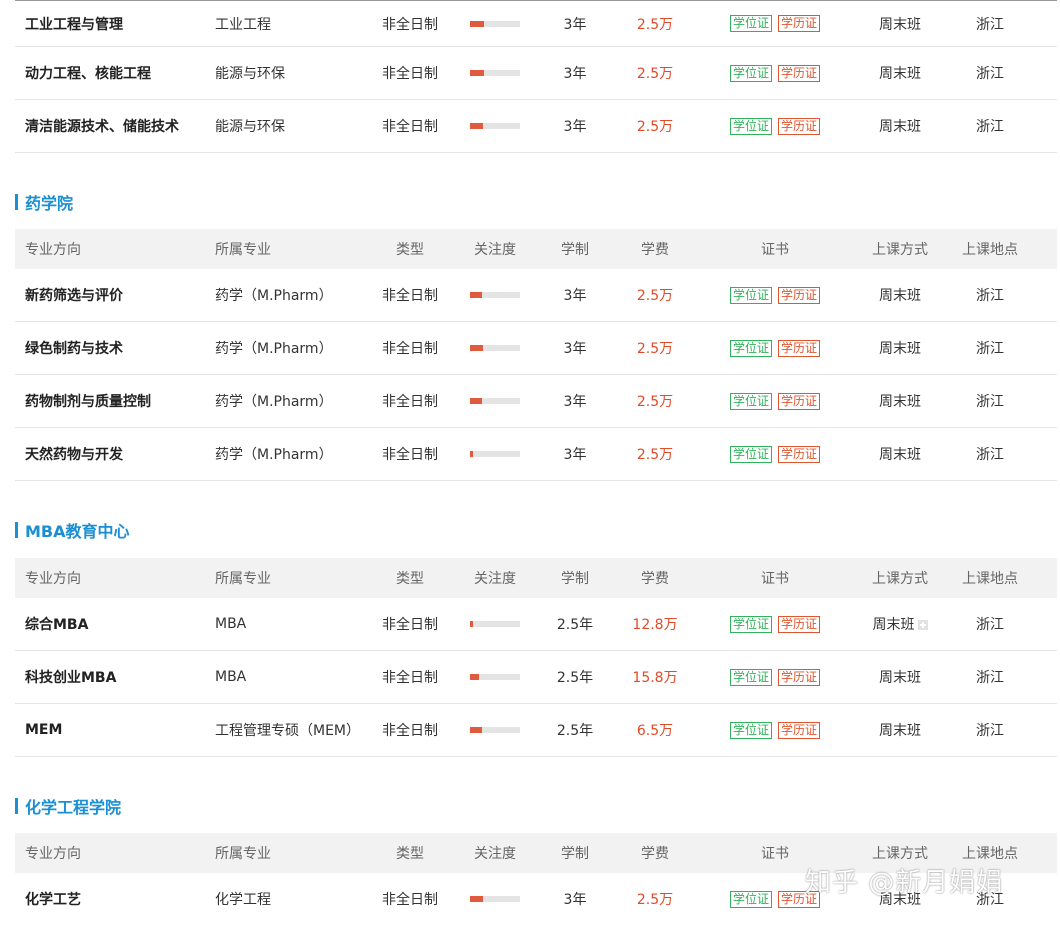 The width and height of the screenshot is (1060, 925). What do you see at coordinates (72, 530) in the screenshot?
I see `section-title-mba: MBA教育中心` at bounding box center [72, 530].